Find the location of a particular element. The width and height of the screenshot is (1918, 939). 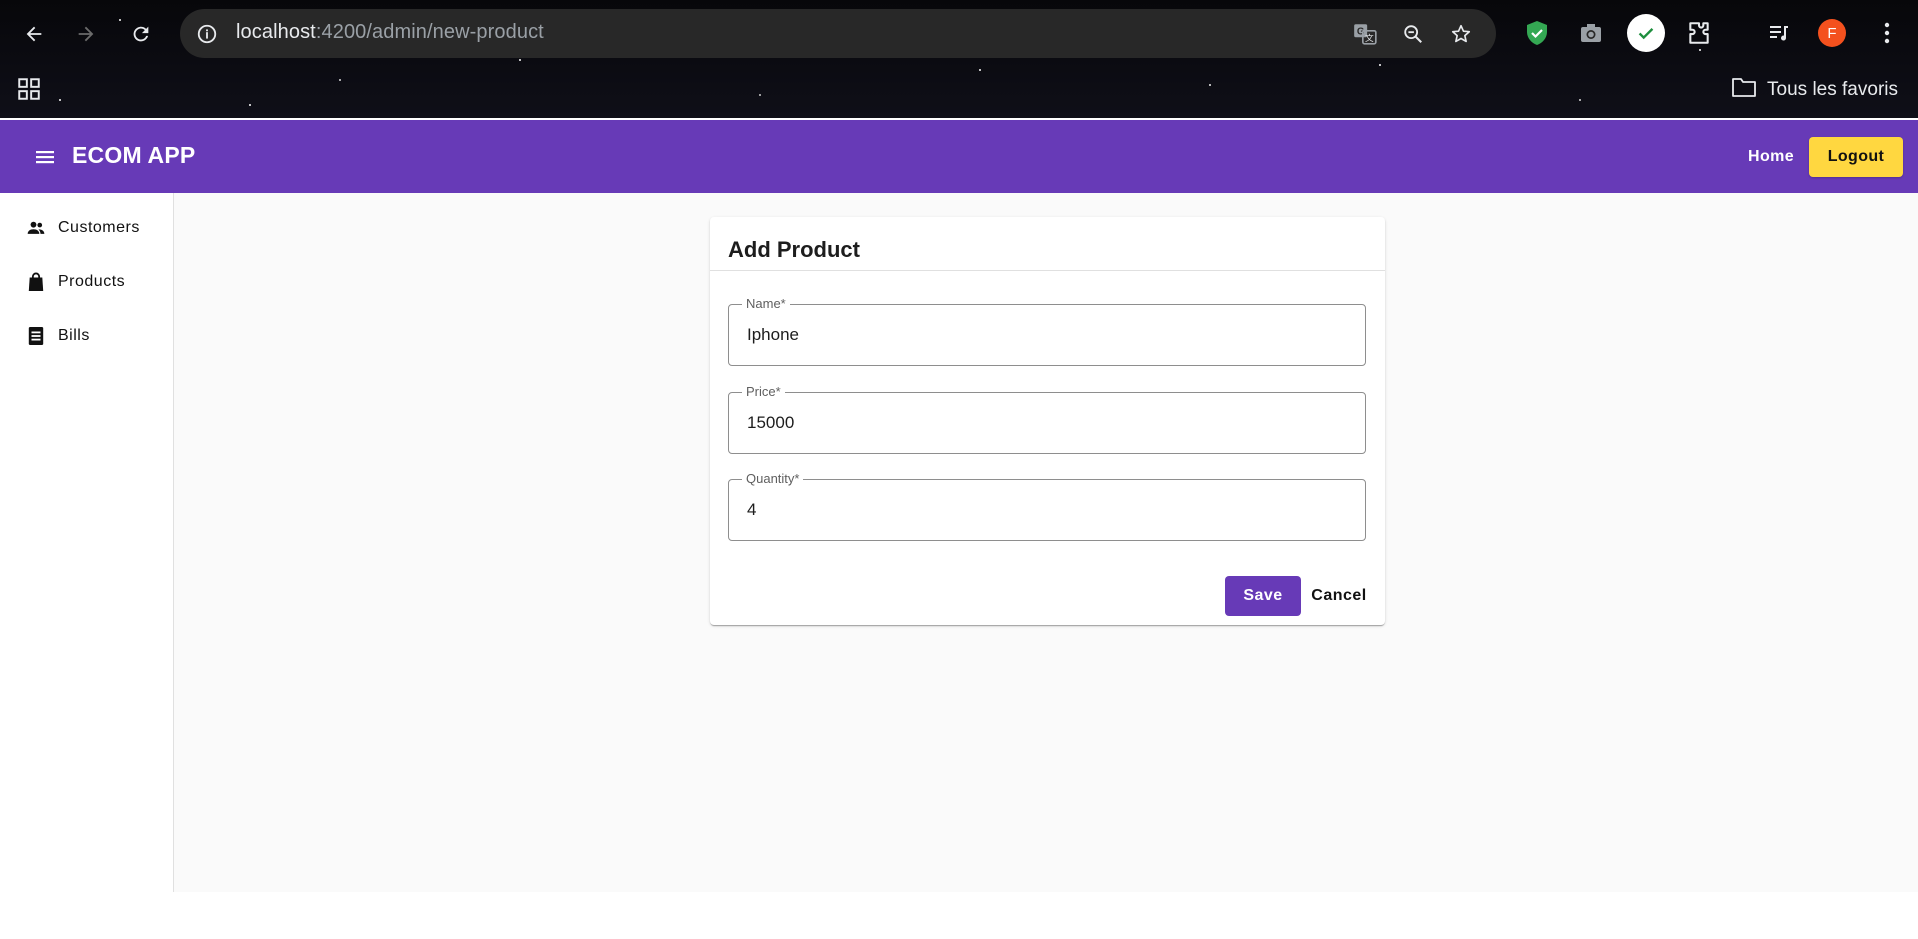

profile-avatar: F is located at coordinates (1832, 33).